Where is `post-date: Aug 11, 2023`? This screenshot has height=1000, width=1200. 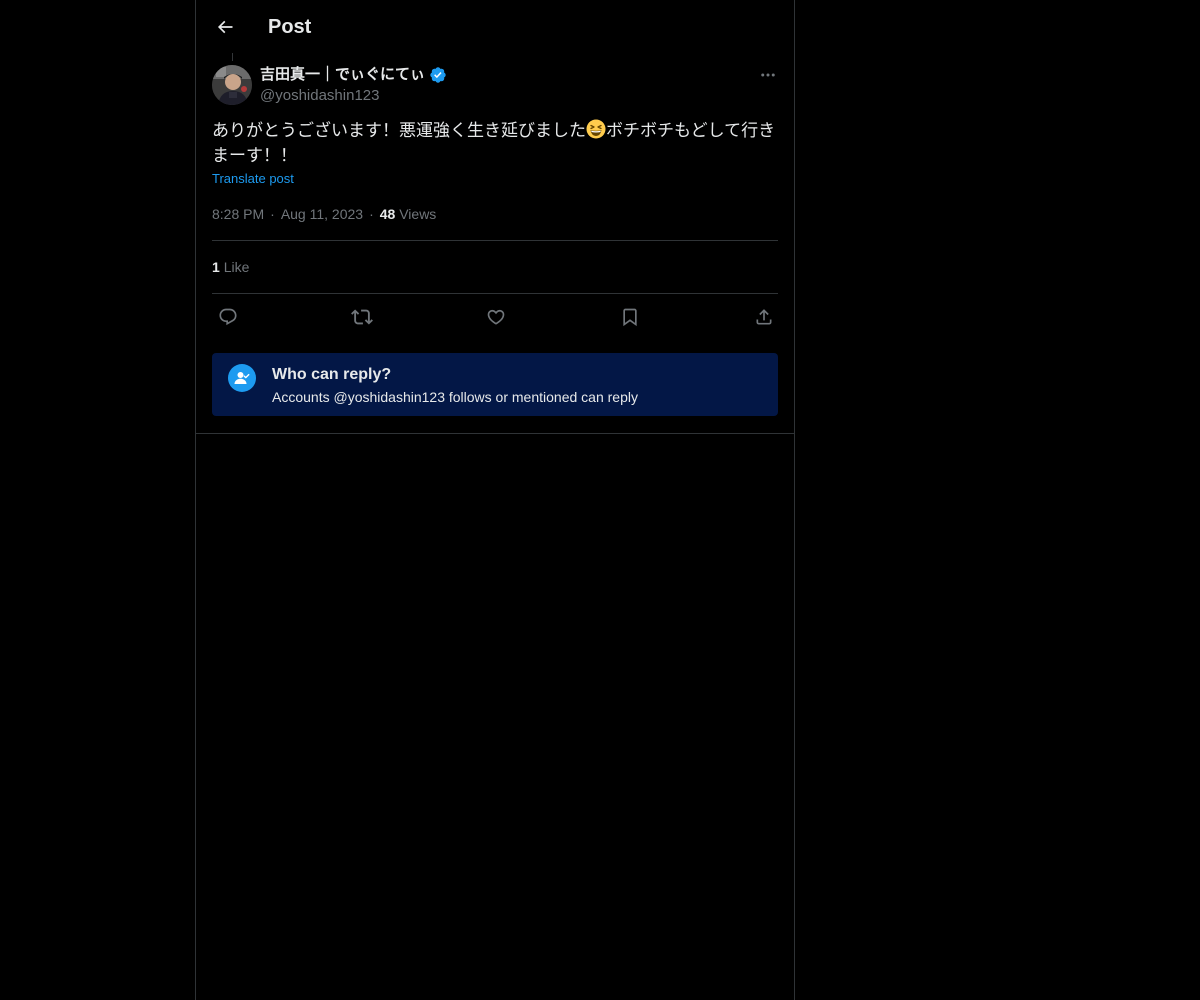 post-date: Aug 11, 2023 is located at coordinates (322, 214).